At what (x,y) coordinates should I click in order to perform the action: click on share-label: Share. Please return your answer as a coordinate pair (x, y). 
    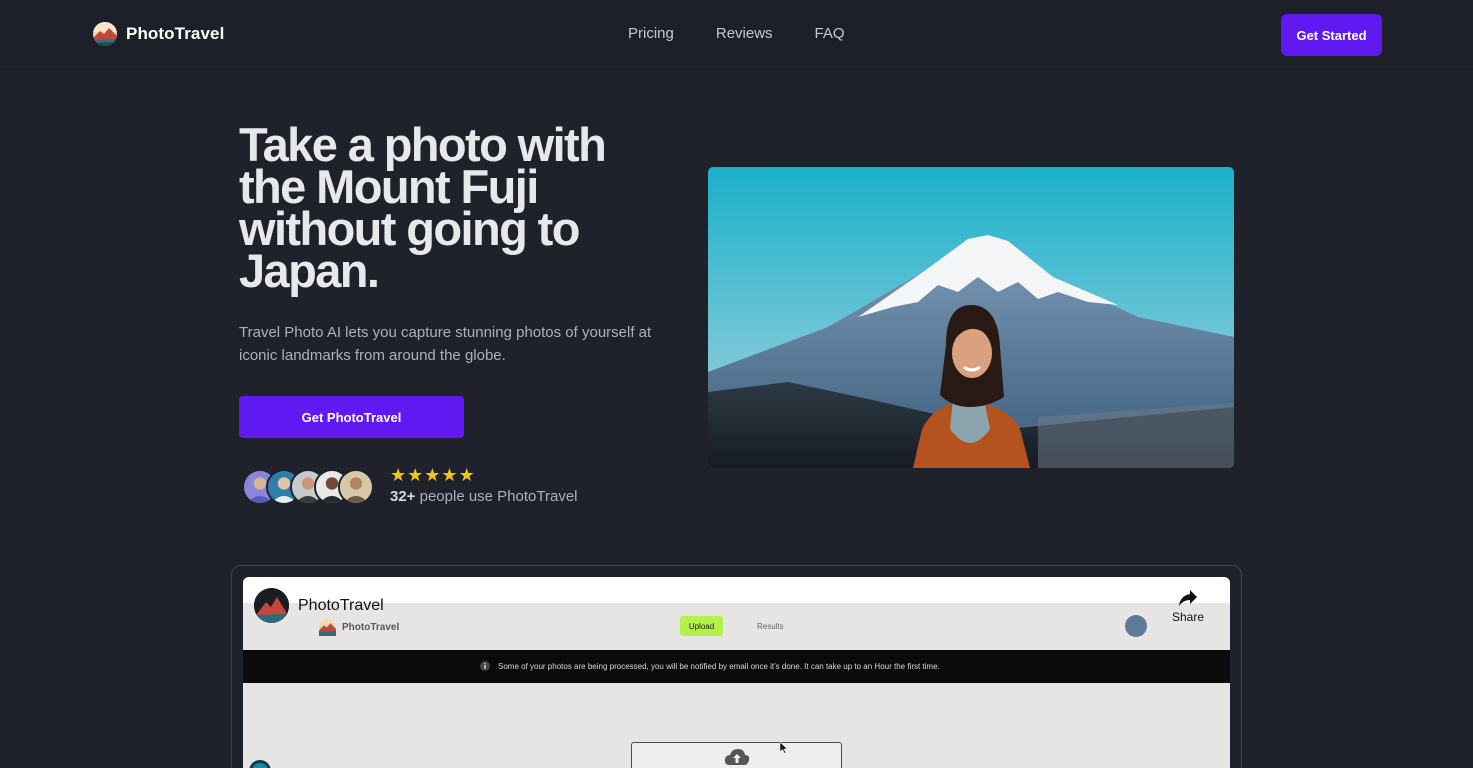
    Looking at the image, I should click on (1188, 617).